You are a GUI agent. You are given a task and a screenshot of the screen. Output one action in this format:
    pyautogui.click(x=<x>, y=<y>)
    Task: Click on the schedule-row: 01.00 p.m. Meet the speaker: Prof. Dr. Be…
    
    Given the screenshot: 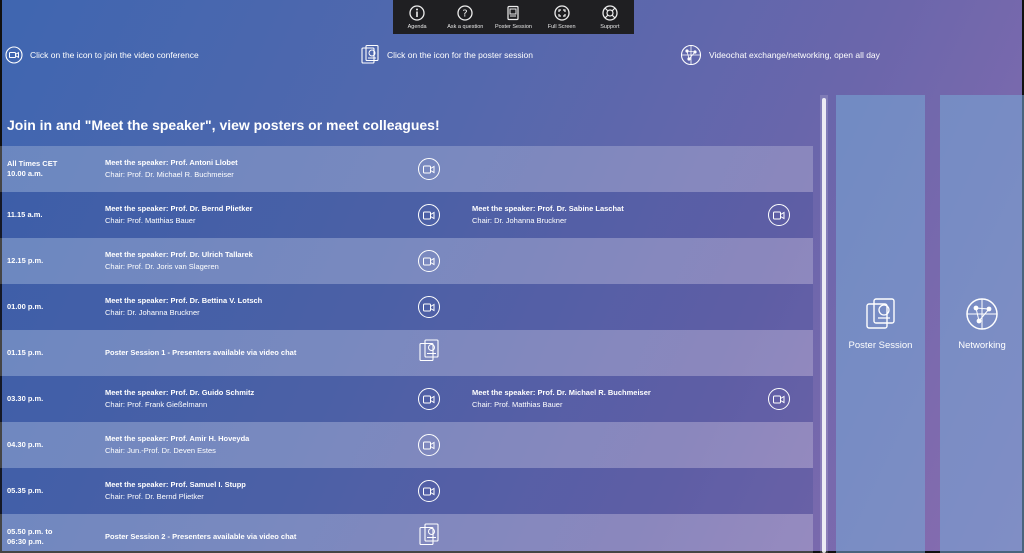 What is the action you would take?
    pyautogui.click(x=406, y=307)
    